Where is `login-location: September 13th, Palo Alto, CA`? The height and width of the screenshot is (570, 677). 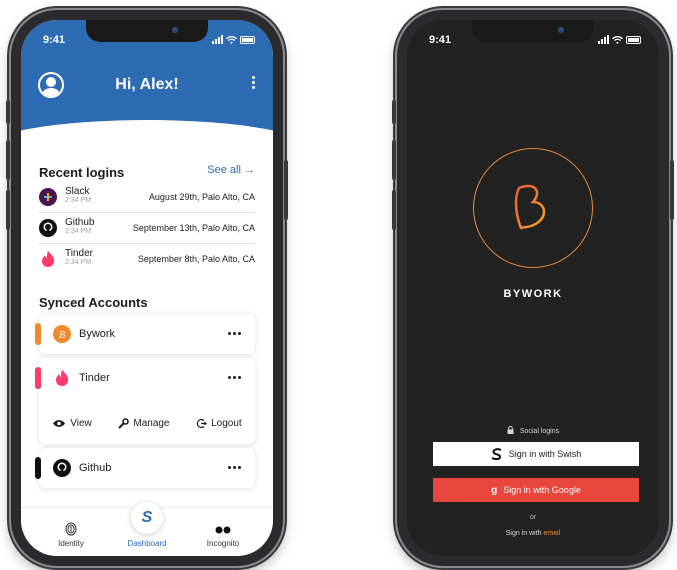
login-location: September 13th, Palo Alto, CA is located at coordinates (193, 228).